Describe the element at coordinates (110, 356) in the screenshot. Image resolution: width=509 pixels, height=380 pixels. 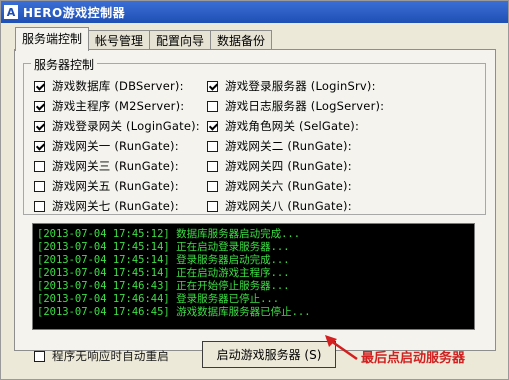
I see `auto-restart-label: 程序无响应时自动重启` at that location.